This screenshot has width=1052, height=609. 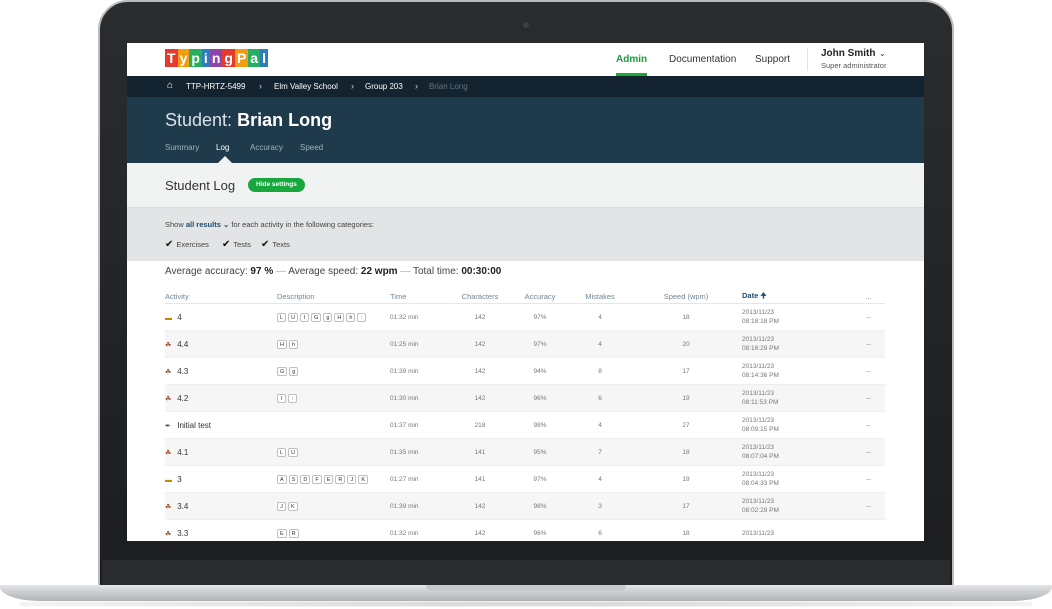 What do you see at coordinates (600, 425) in the screenshot?
I see `mistakes-cell: 4` at bounding box center [600, 425].